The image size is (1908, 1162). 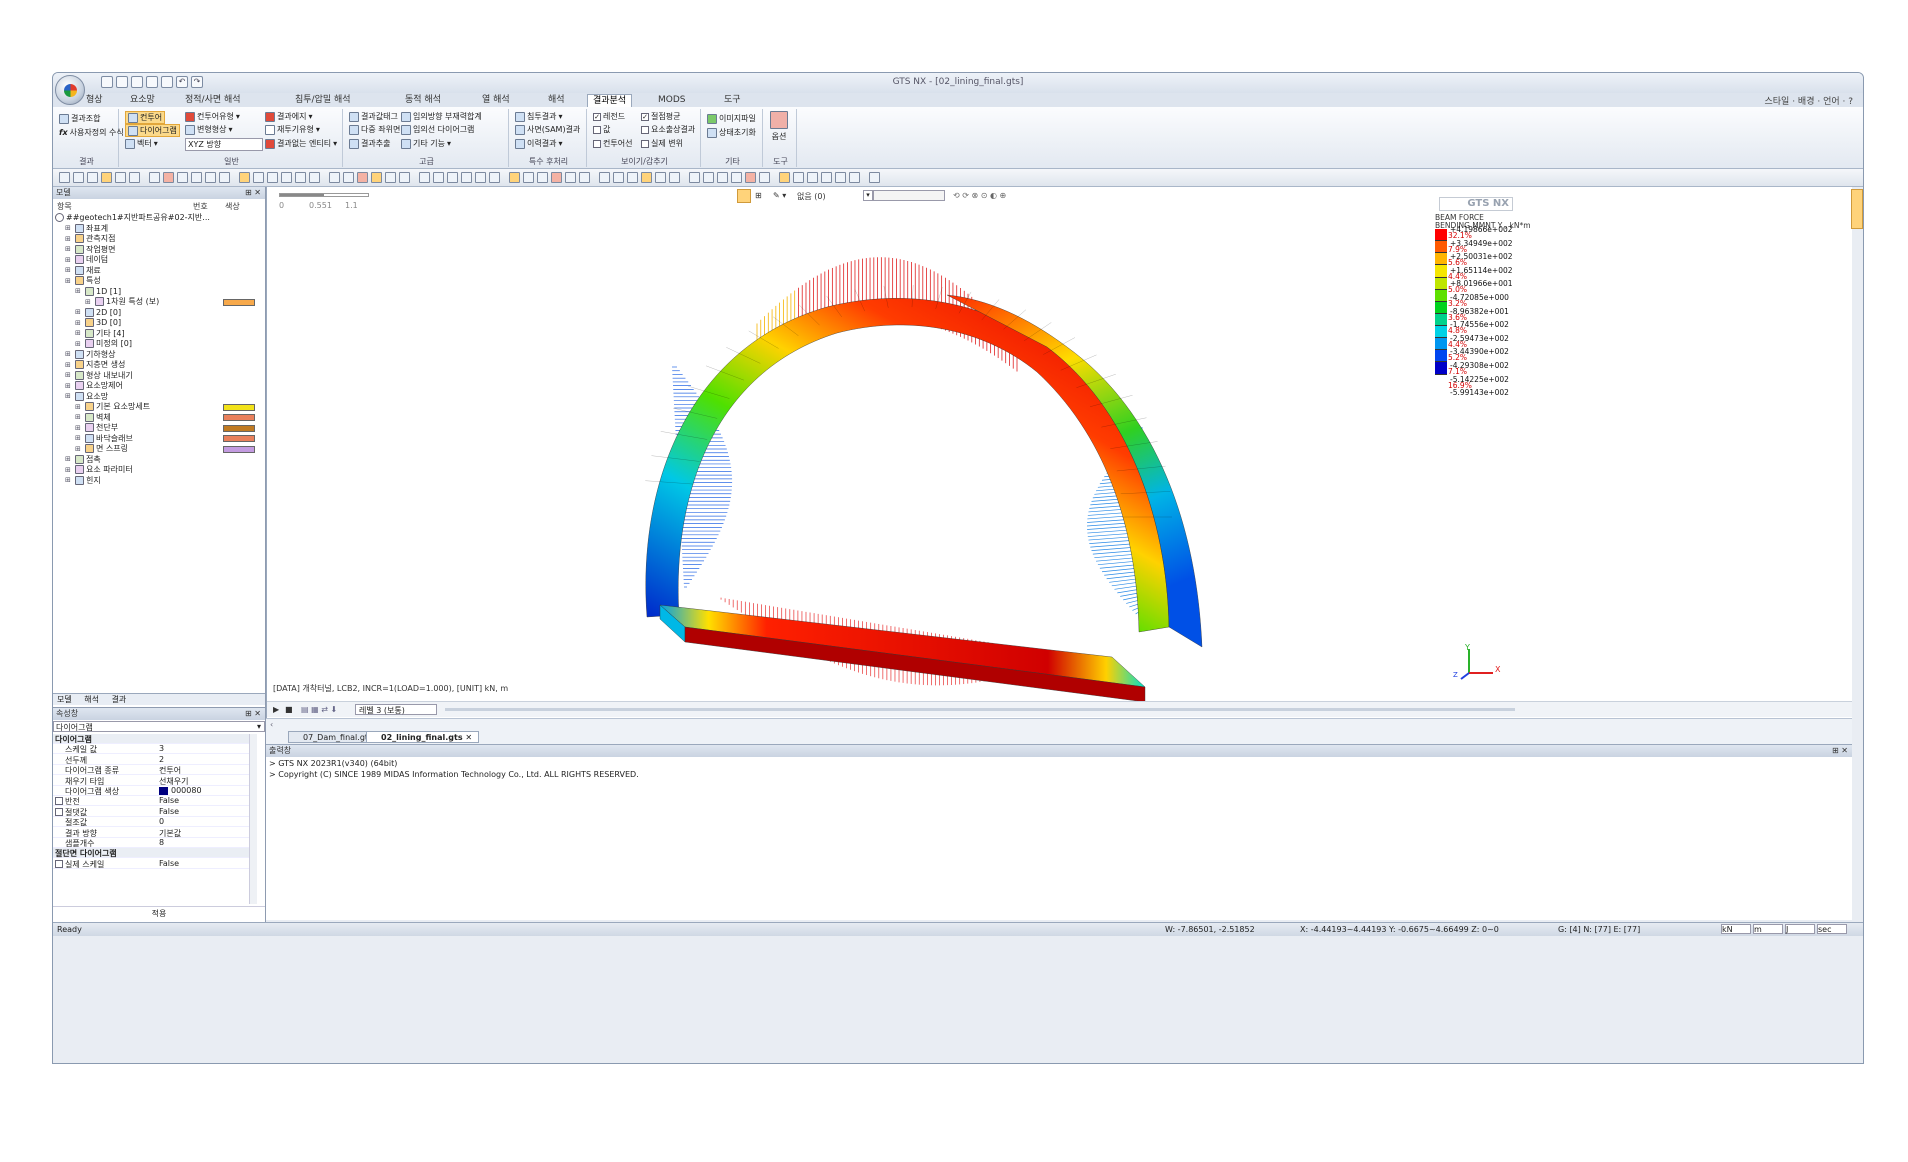 I want to click on property-row: 채우기 타입 선채우기, so click(x=154, y=781).